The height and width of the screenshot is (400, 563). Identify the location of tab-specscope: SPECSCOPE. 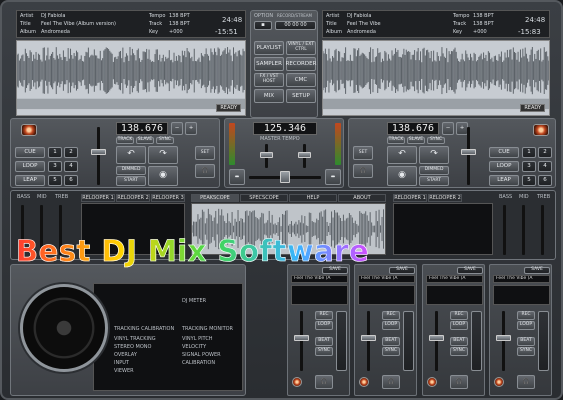
(264, 198).